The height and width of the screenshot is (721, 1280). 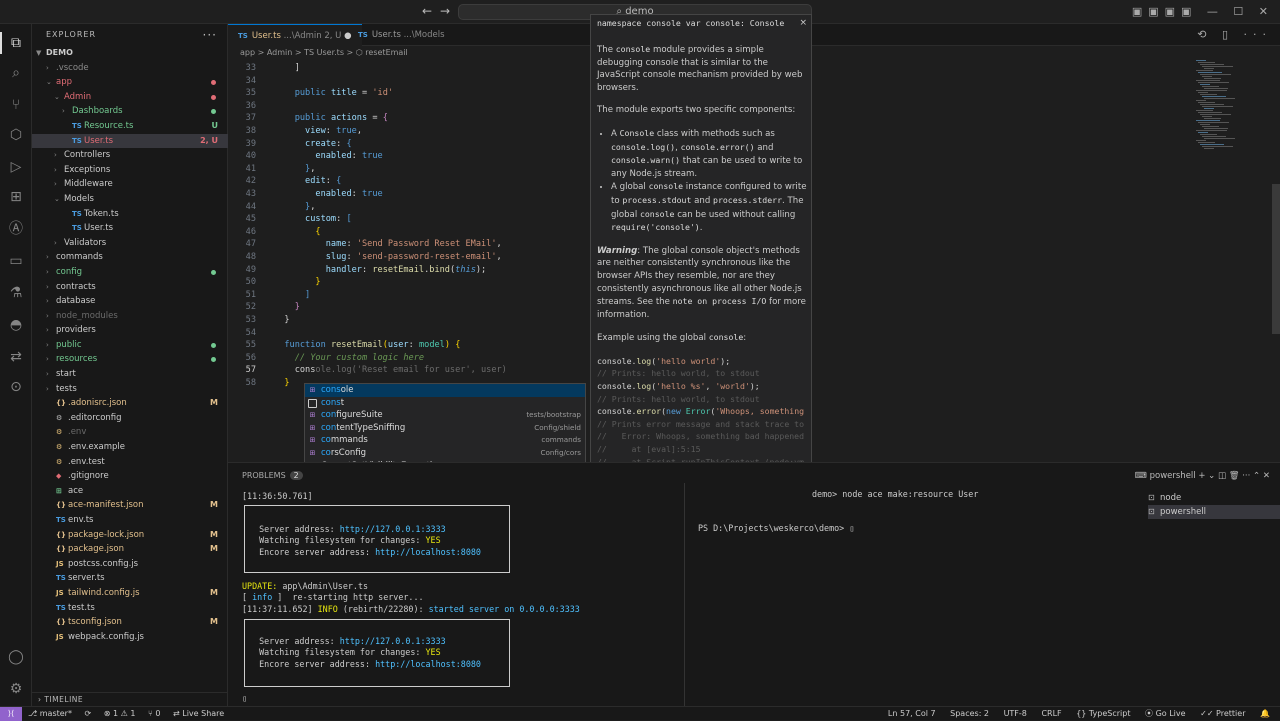 What do you see at coordinates (130, 637) in the screenshot?
I see `tree-item: JS webpack.config.js` at bounding box center [130, 637].